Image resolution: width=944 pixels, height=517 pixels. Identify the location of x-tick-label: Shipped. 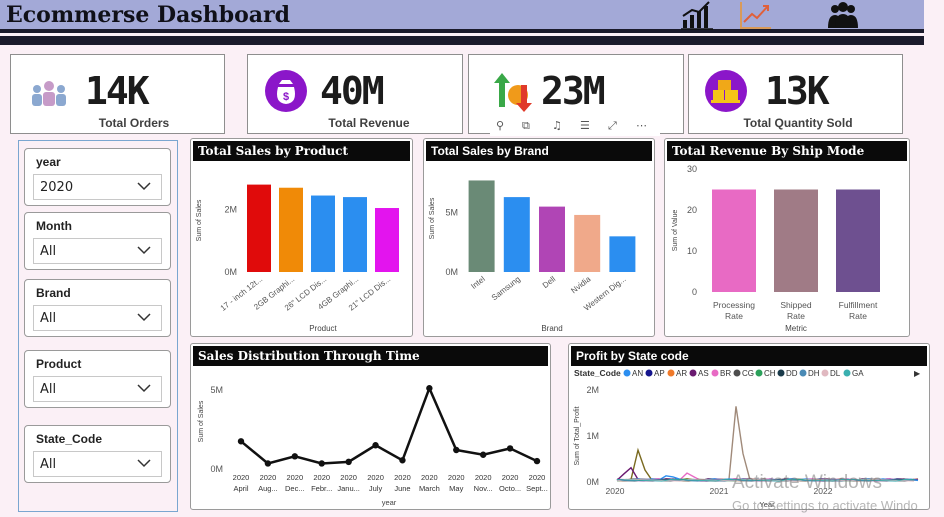
(795, 305).